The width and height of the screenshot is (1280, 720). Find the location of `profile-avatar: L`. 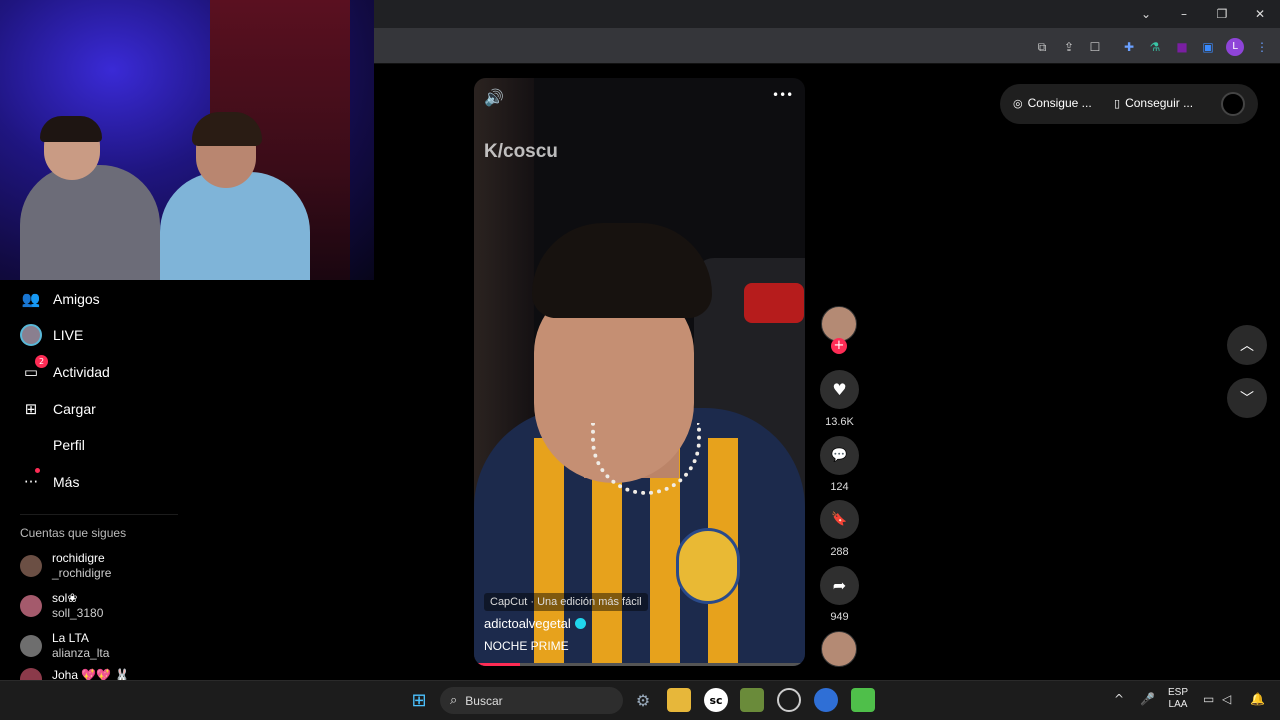

profile-avatar: L is located at coordinates (1235, 47).